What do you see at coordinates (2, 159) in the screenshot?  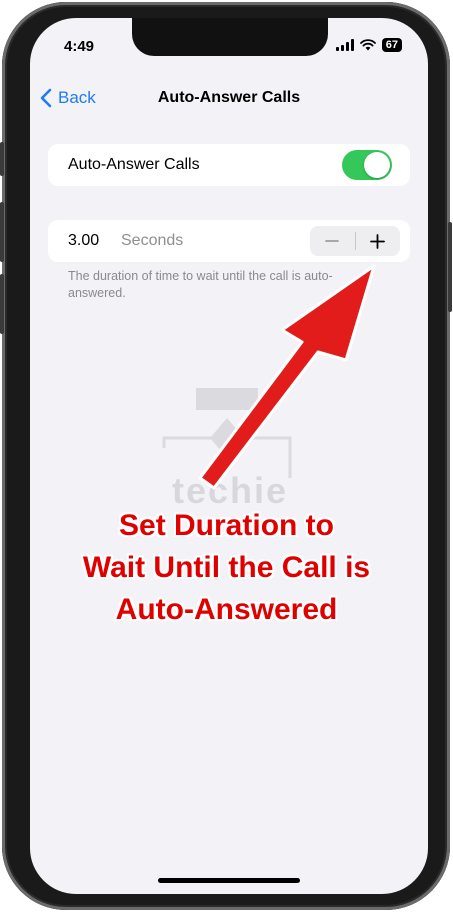 I see `ringer-switch` at bounding box center [2, 159].